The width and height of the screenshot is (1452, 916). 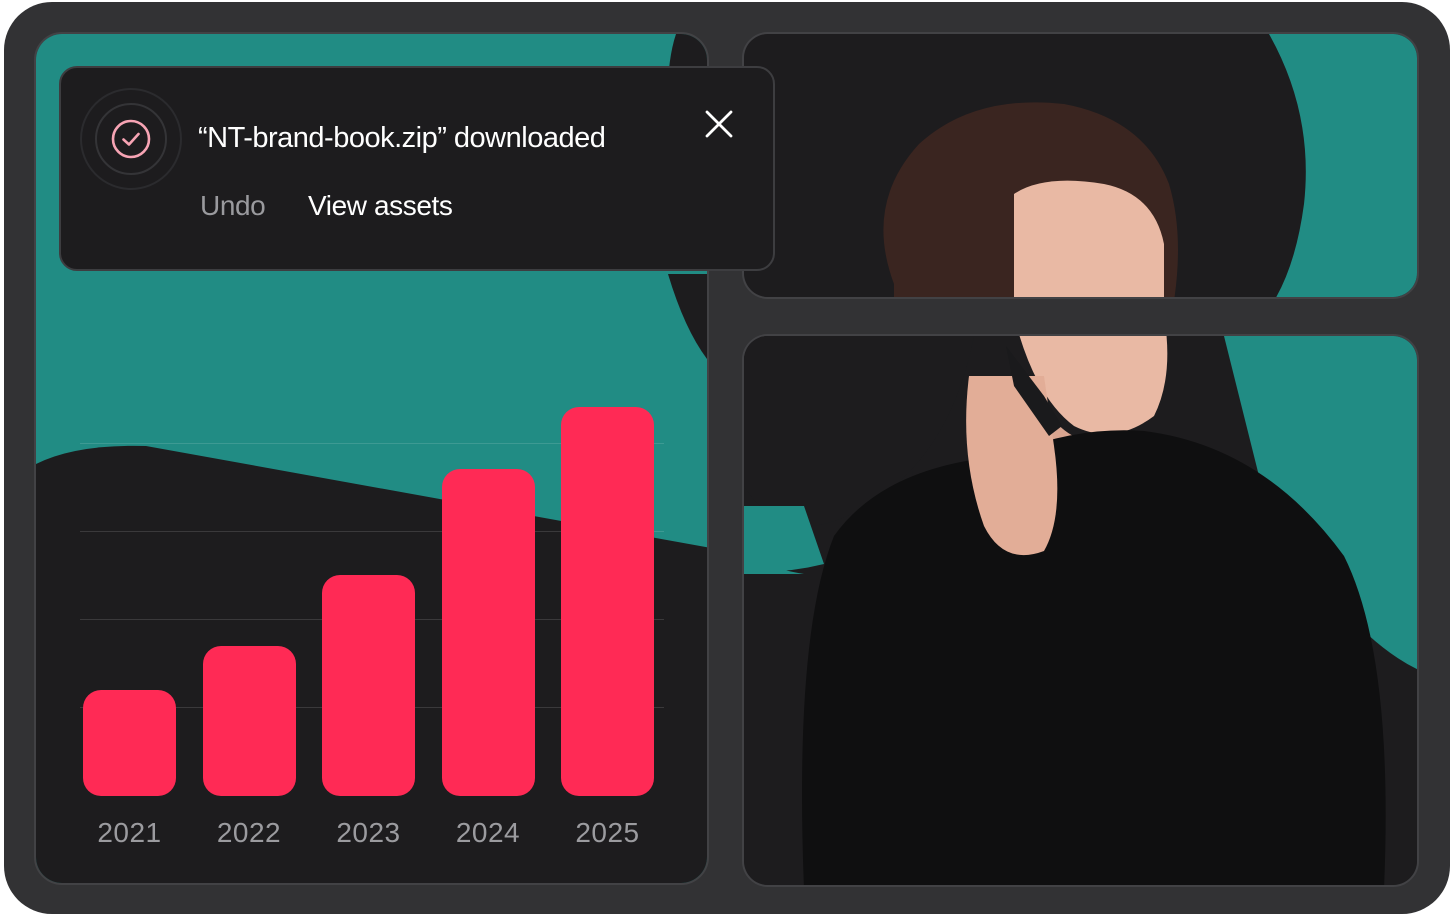 I want to click on bar-2021, so click(x=129, y=742).